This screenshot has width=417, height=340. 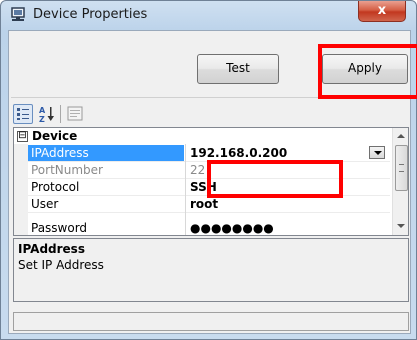 What do you see at coordinates (18, 14) in the screenshot?
I see `device-icon` at bounding box center [18, 14].